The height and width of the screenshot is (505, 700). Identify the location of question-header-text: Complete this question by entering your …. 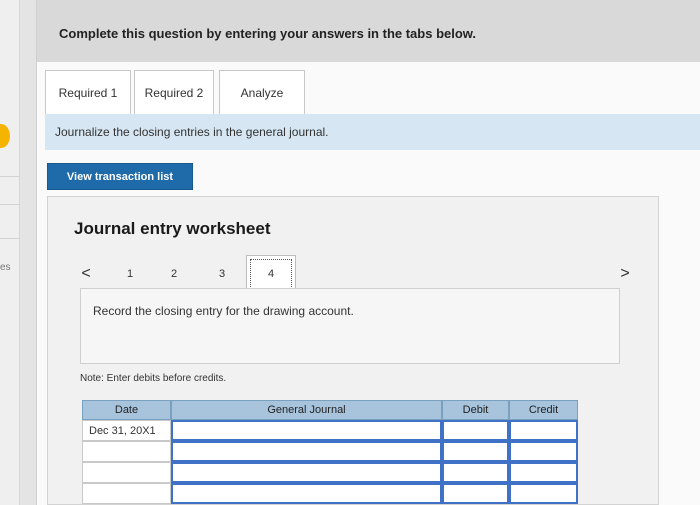
(268, 33).